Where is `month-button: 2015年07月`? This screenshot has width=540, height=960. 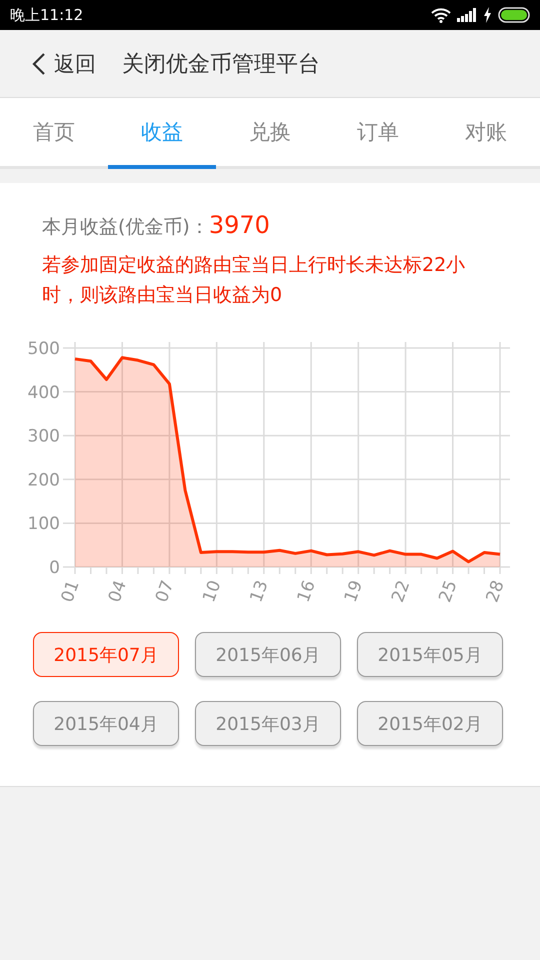
month-button: 2015年07月 is located at coordinates (106, 654).